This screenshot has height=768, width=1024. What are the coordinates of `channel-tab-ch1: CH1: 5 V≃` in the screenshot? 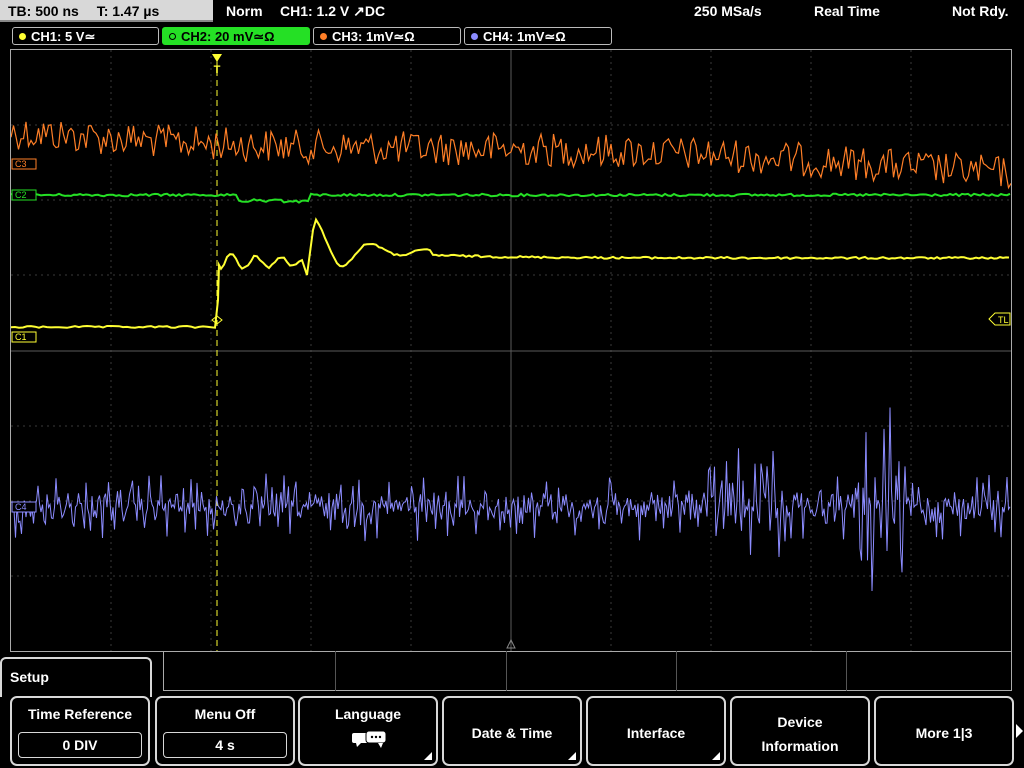 It's located at (85, 36).